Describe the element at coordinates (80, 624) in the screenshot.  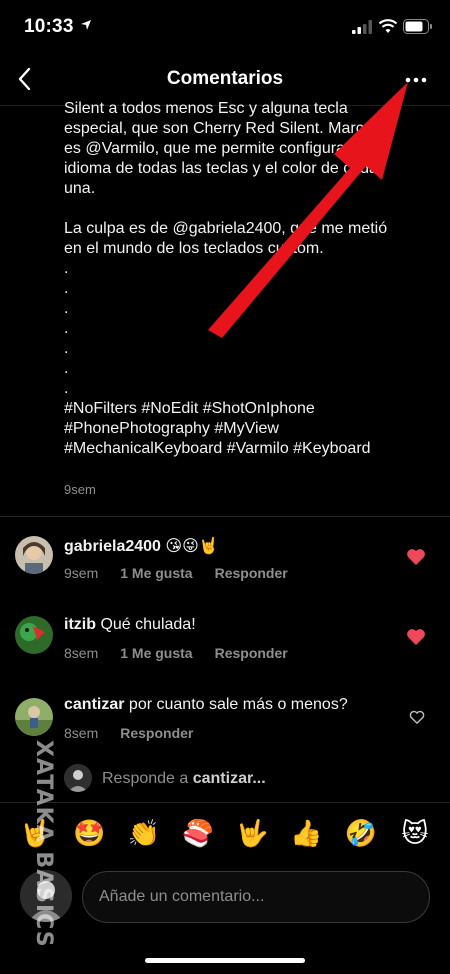
I see `comment-username: itzib` at that location.